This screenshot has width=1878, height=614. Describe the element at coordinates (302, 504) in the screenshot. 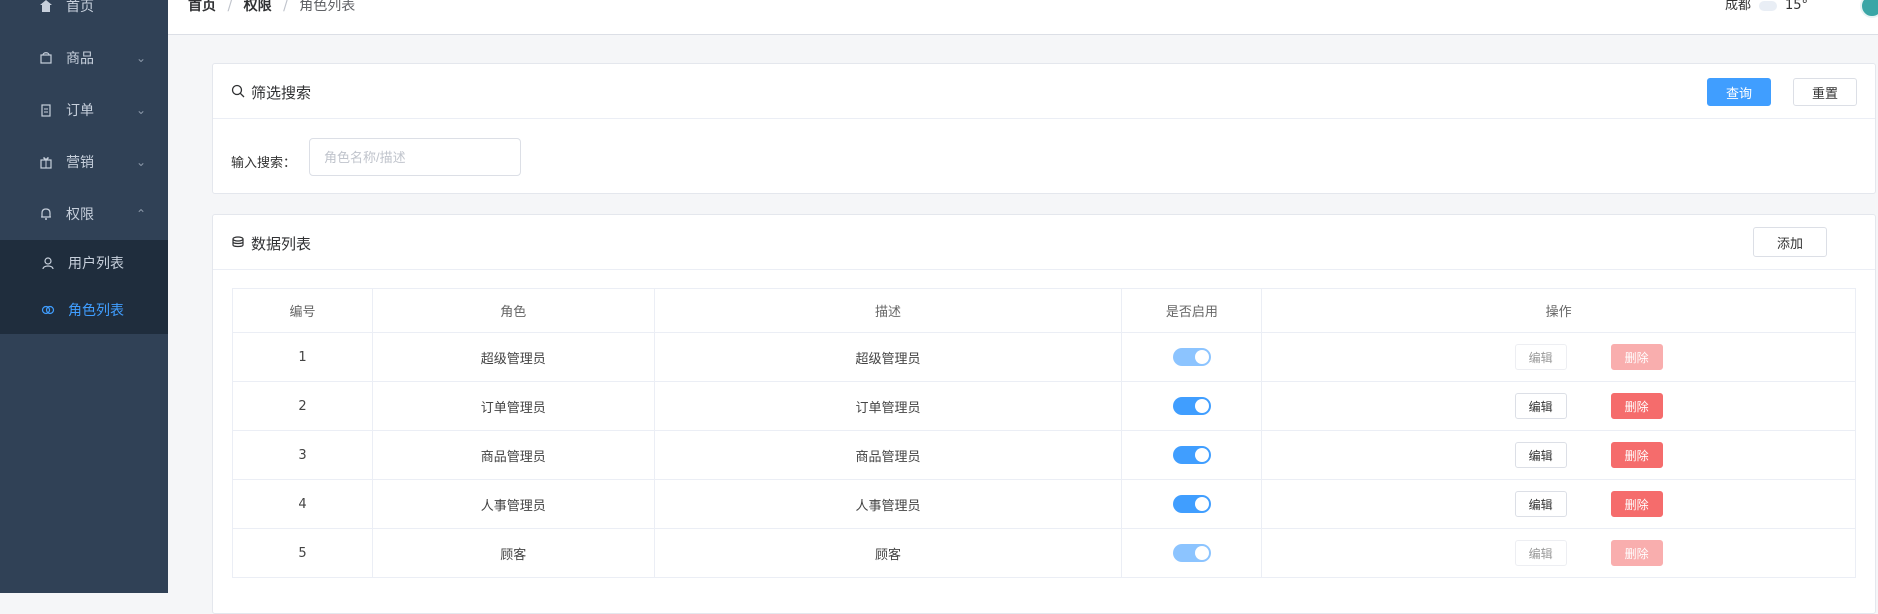

I see `cell-id: 4` at that location.